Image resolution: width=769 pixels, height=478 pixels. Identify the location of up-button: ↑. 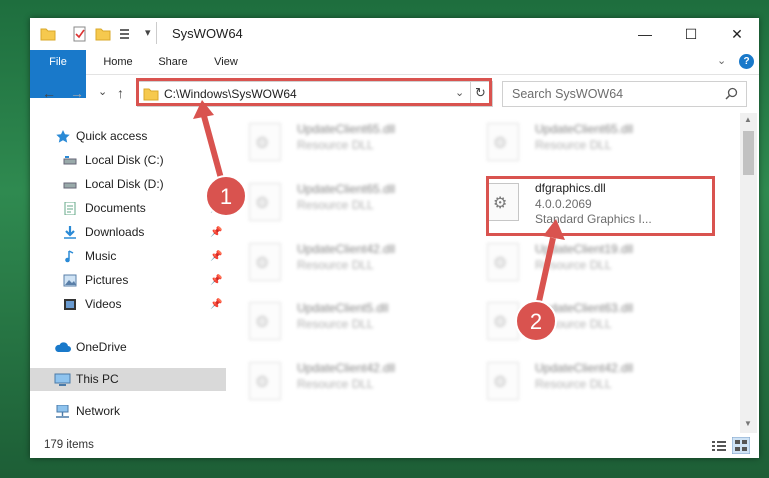
(120, 93).